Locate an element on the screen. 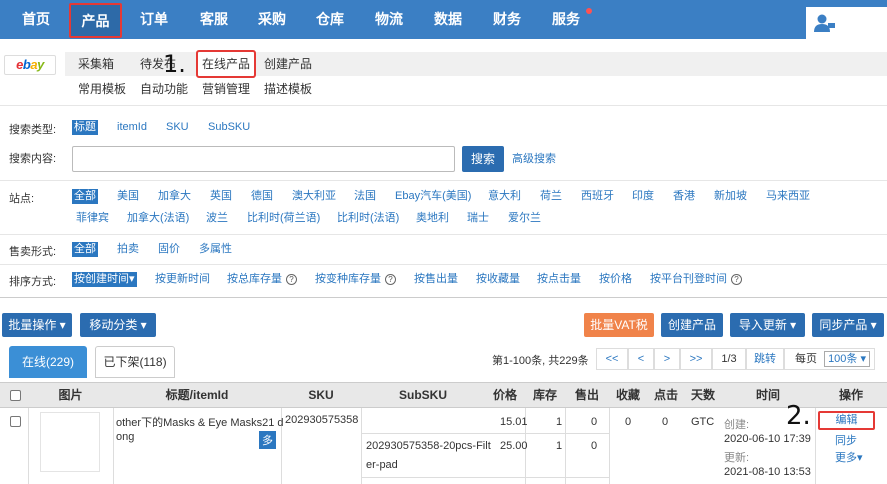 This screenshot has width=887, height=484. more-link: 更多▾ is located at coordinates (849, 457).